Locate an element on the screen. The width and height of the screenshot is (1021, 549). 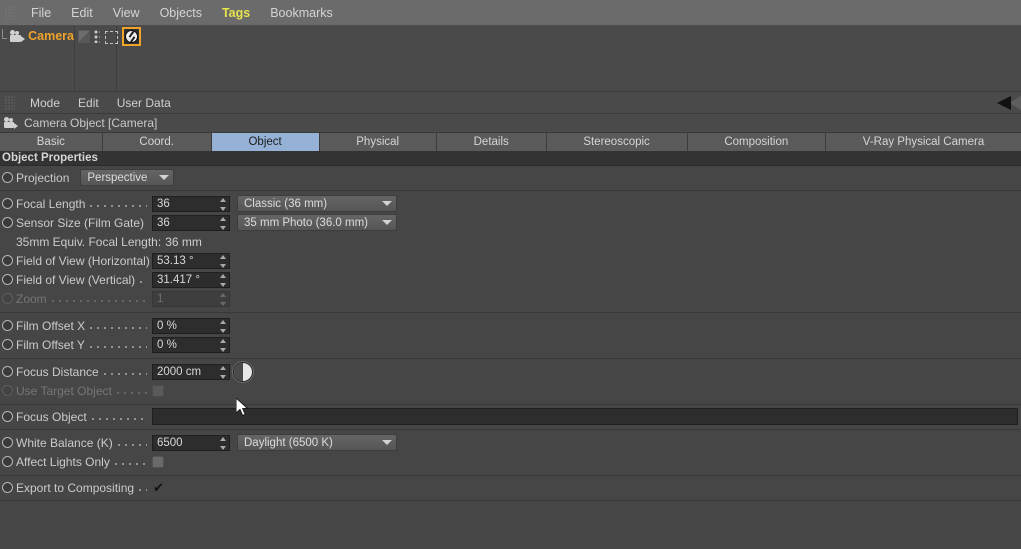
sensor-size-input: 36 is located at coordinates (191, 222).